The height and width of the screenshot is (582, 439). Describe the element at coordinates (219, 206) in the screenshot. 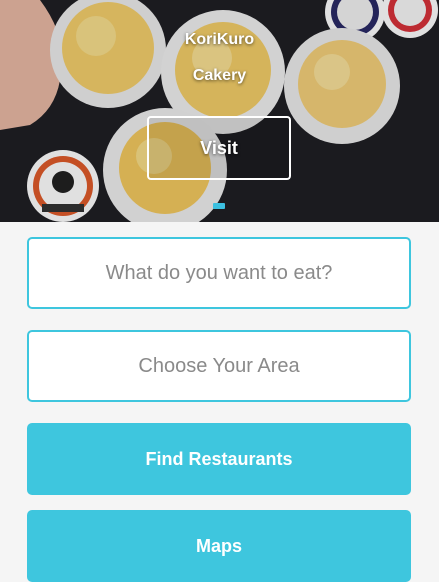

I see `carousel-indicator` at that location.